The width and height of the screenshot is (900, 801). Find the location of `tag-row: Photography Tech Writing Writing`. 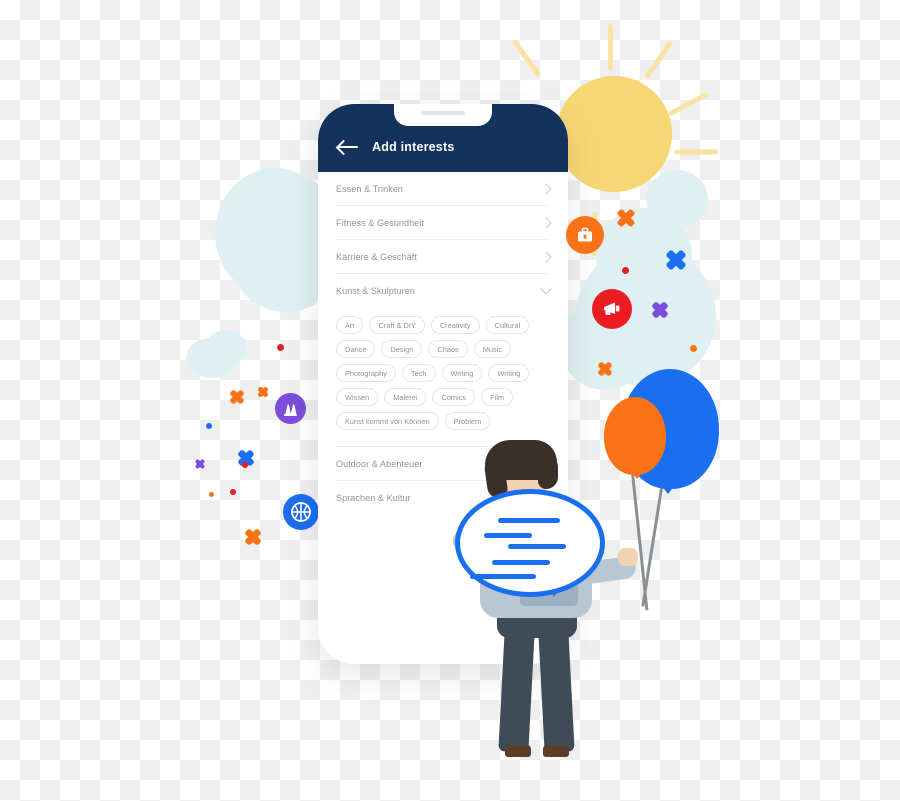

tag-row: Photography Tech Writing Writing is located at coordinates (443, 373).